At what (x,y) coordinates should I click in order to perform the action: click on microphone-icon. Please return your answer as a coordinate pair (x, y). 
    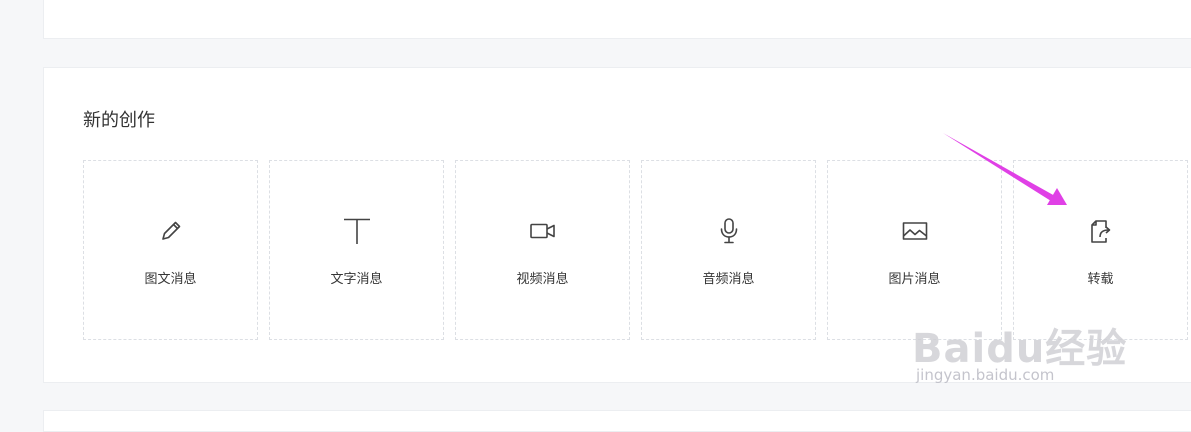
    Looking at the image, I should click on (729, 231).